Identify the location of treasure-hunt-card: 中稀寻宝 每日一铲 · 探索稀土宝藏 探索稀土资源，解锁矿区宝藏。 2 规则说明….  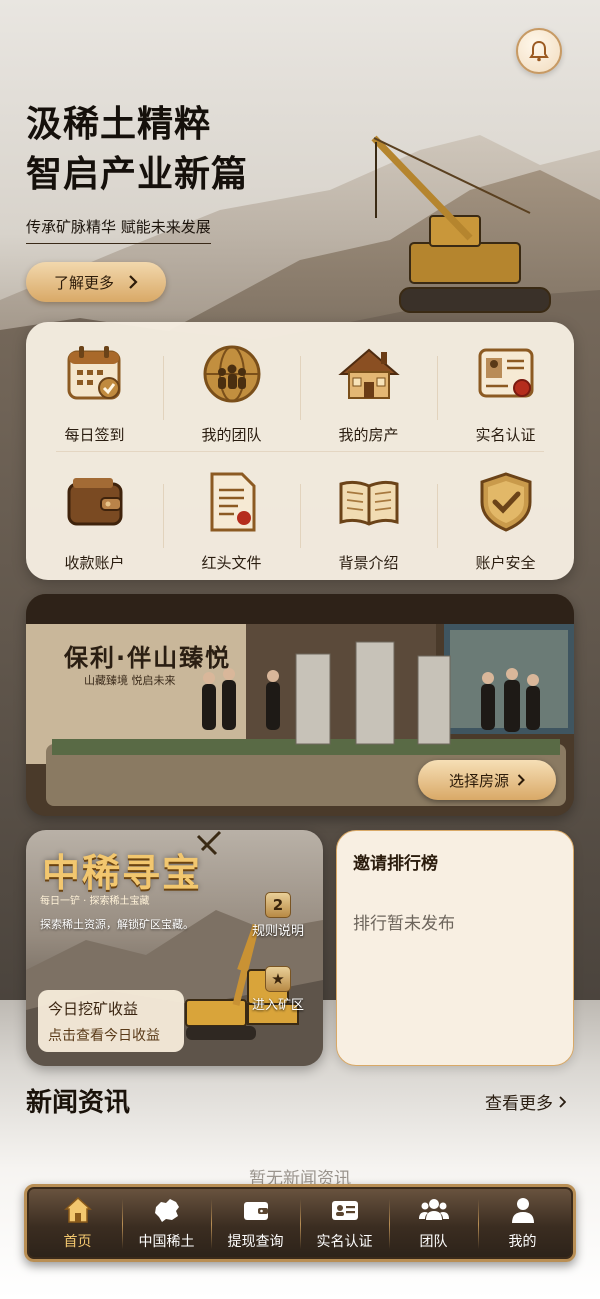
(174, 948).